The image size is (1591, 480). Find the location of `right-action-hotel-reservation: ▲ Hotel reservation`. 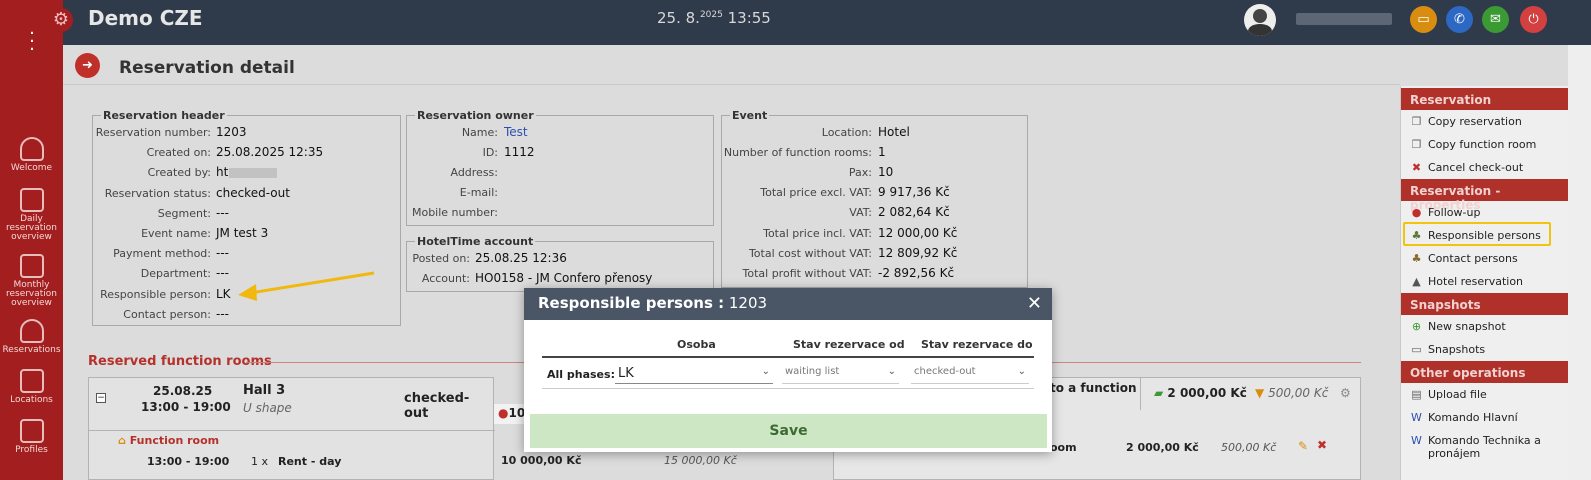

right-action-hotel-reservation: ▲ Hotel reservation is located at coordinates (1485, 282).